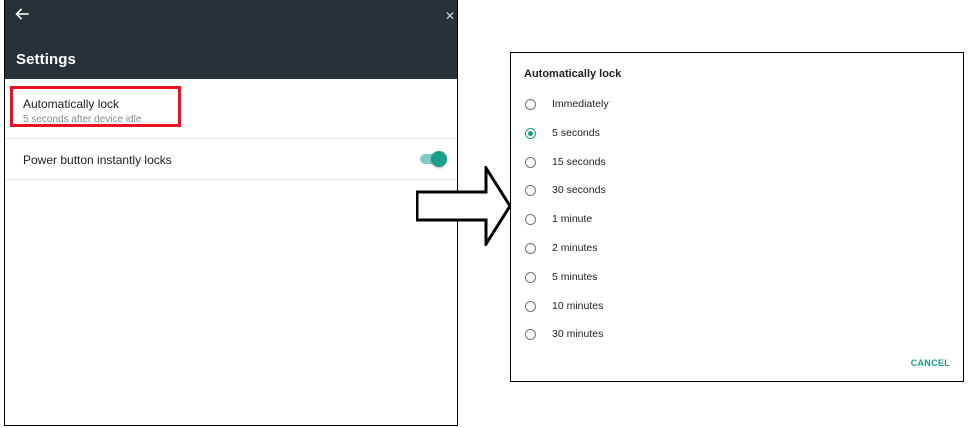 The image size is (968, 428). What do you see at coordinates (439, 159) in the screenshot?
I see `toggle-thumb` at bounding box center [439, 159].